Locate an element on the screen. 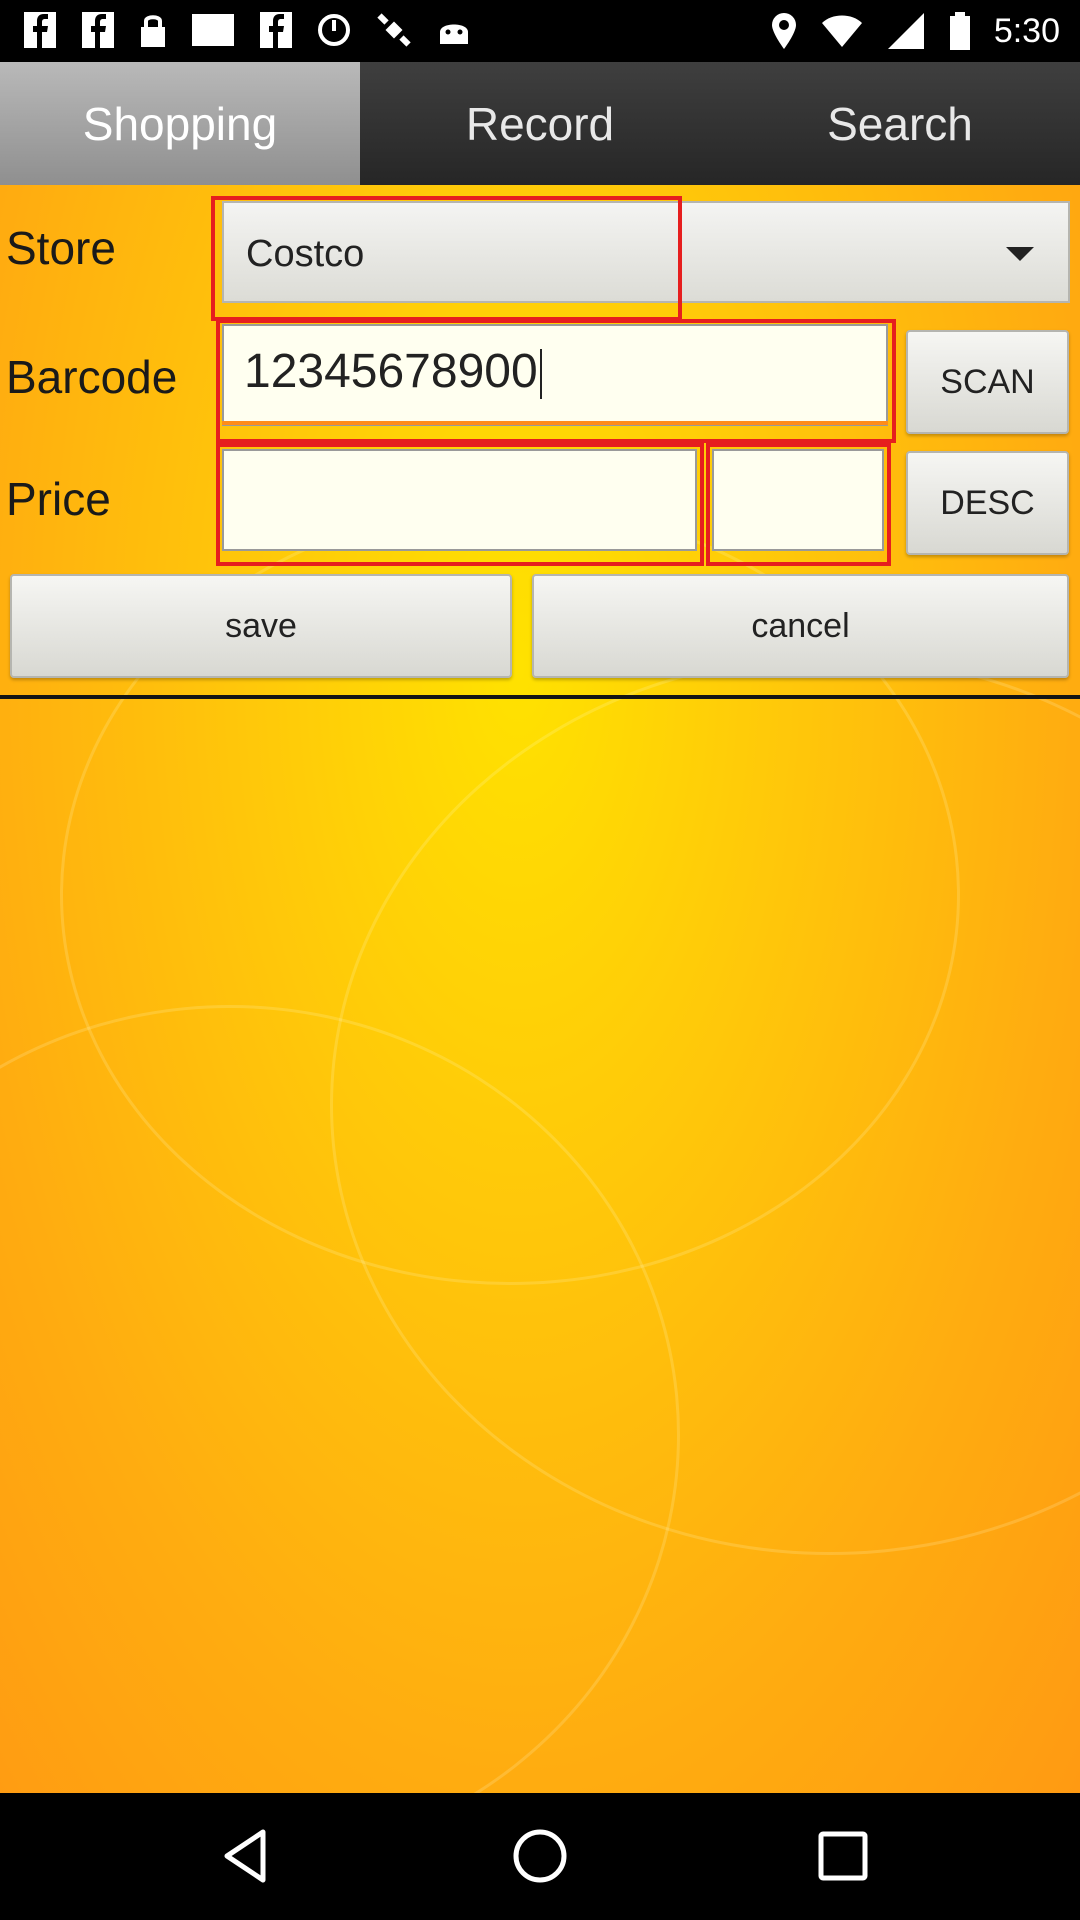 The image size is (1080, 1920). barcode-label: Barcode is located at coordinates (92, 377).